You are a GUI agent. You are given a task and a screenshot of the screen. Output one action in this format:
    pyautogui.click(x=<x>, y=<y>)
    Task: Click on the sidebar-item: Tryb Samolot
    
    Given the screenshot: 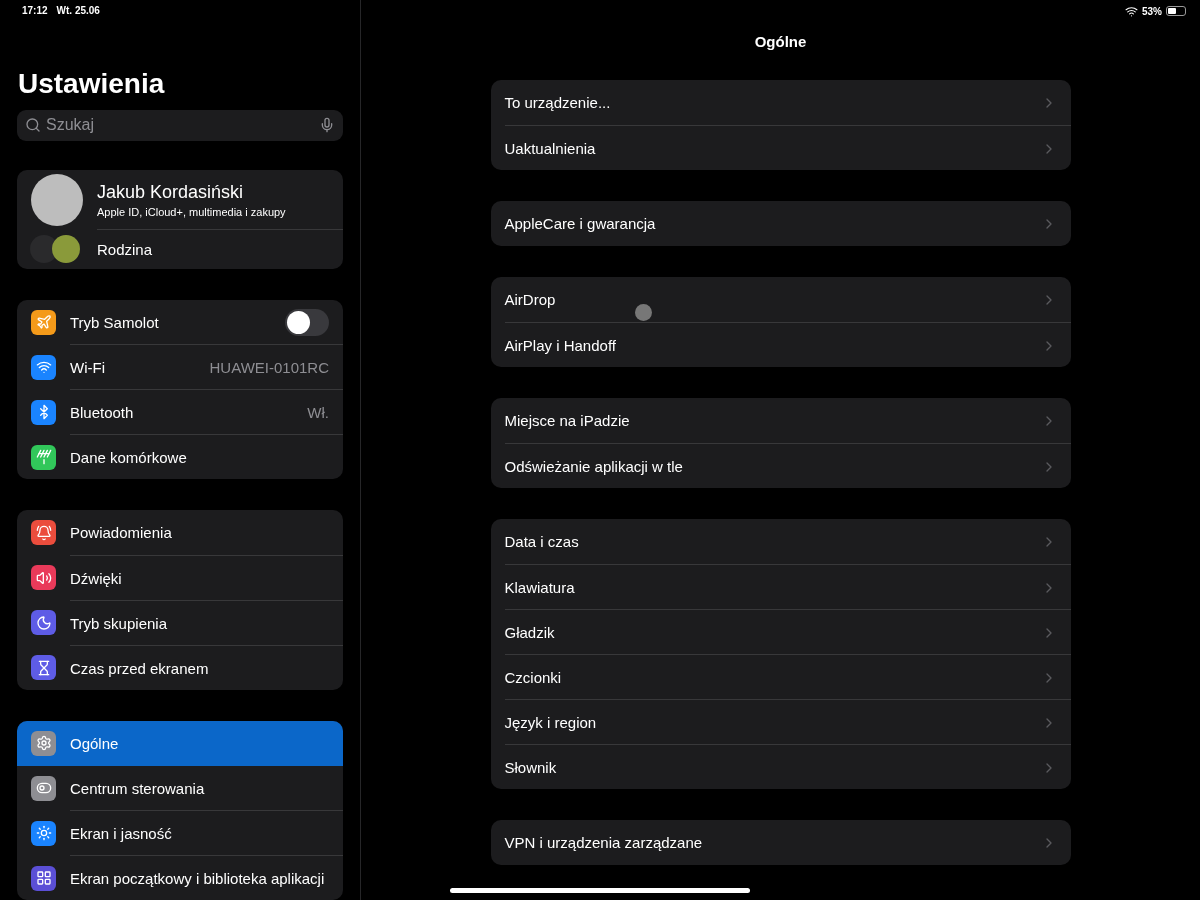 What is the action you would take?
    pyautogui.click(x=180, y=322)
    